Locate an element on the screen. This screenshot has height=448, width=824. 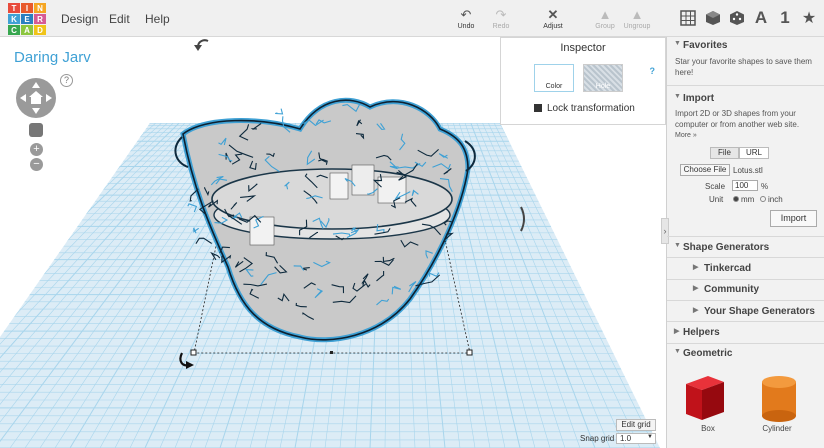
file-name: Lotus.stl is located at coordinates (748, 170).